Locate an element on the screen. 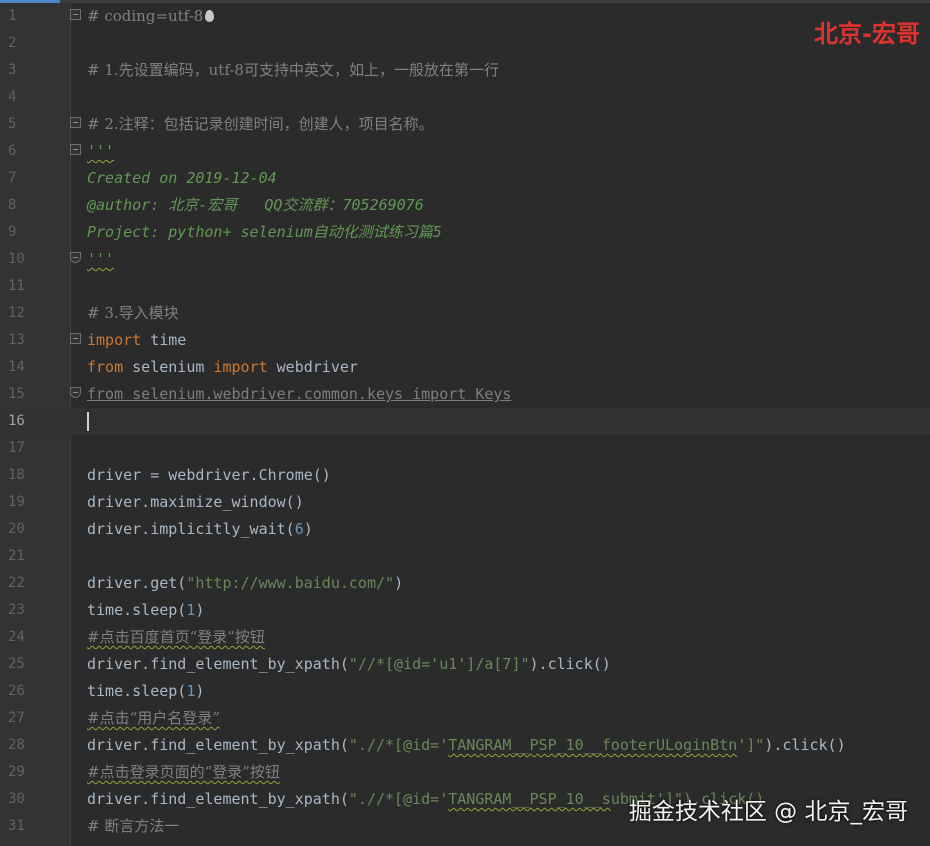  identifier: time is located at coordinates (164, 340).